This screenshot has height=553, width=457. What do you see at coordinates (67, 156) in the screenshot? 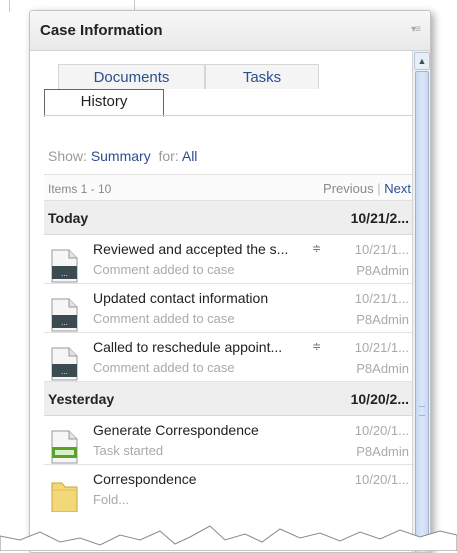
I see `show-label: Show:` at bounding box center [67, 156].